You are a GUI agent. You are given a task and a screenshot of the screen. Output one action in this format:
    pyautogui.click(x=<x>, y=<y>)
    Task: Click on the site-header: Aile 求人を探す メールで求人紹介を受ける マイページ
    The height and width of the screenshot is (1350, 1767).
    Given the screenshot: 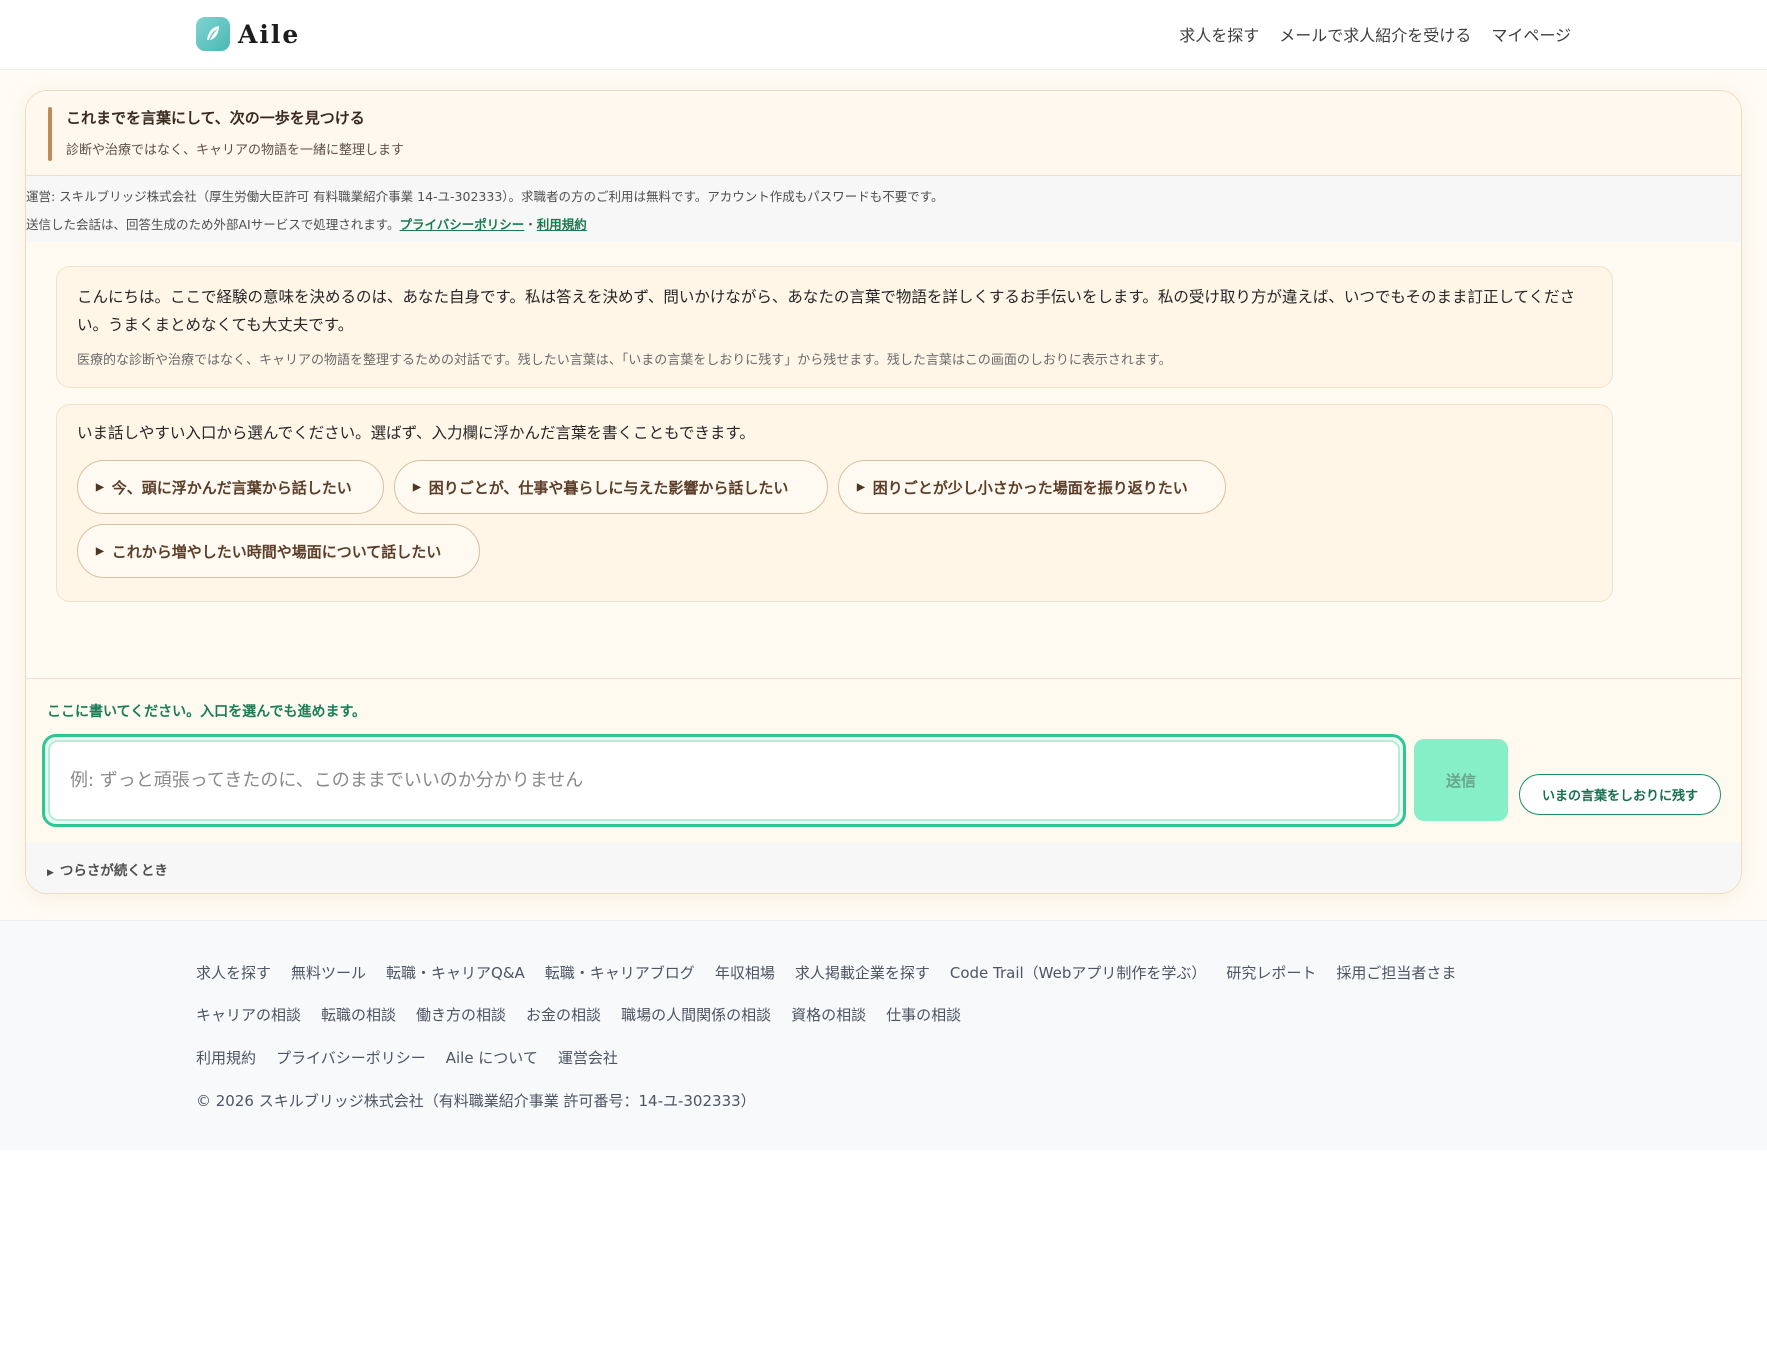 What is the action you would take?
    pyautogui.click(x=883, y=35)
    